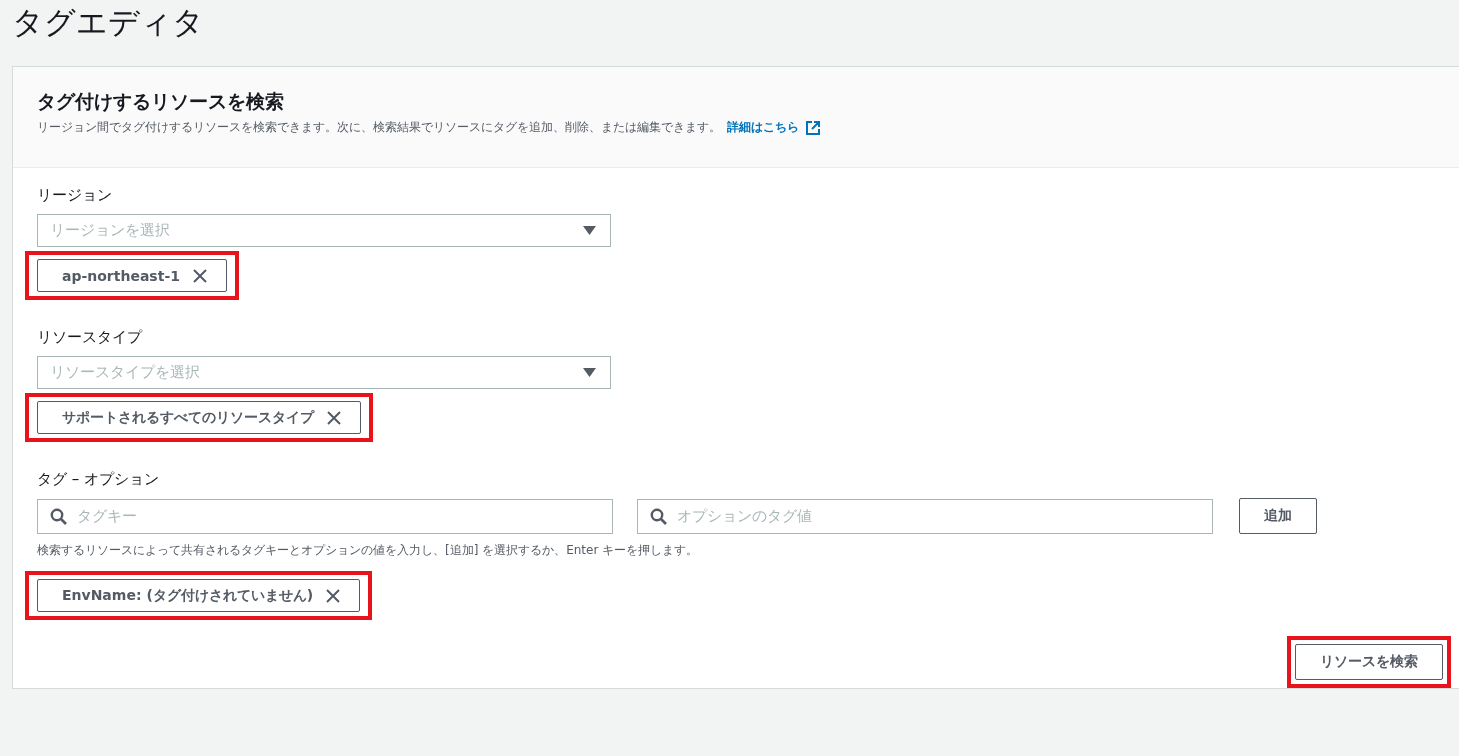 The height and width of the screenshot is (756, 1459). What do you see at coordinates (1278, 516) in the screenshot?
I see `add-button: 追加` at bounding box center [1278, 516].